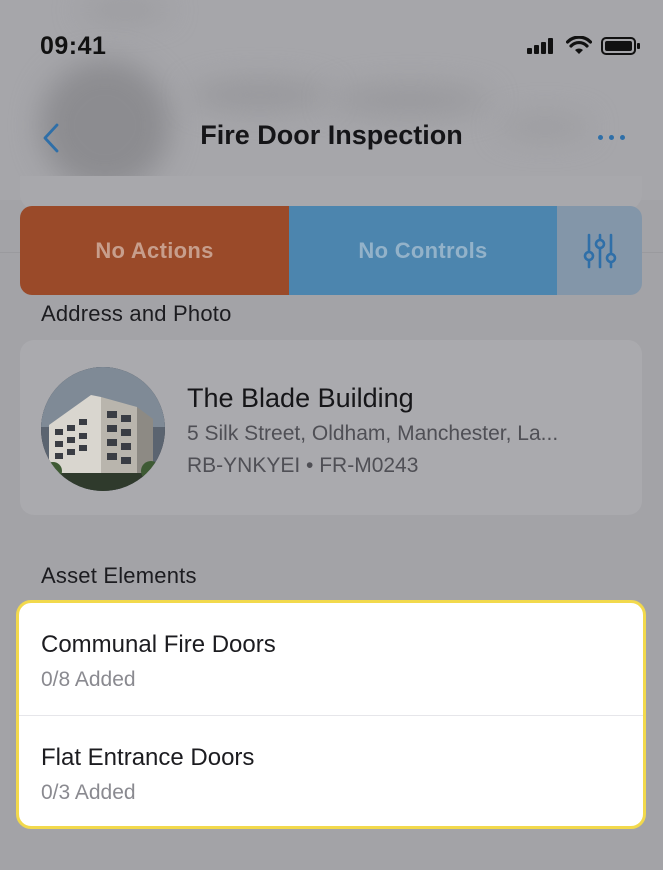 The image size is (663, 870). I want to click on building-photo, so click(103, 429).